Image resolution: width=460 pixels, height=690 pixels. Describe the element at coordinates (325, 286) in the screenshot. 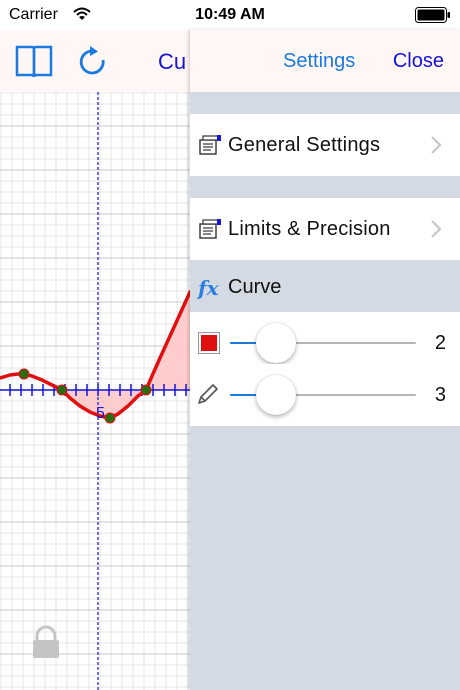

I see `curve-section-header: fx Curve` at that location.